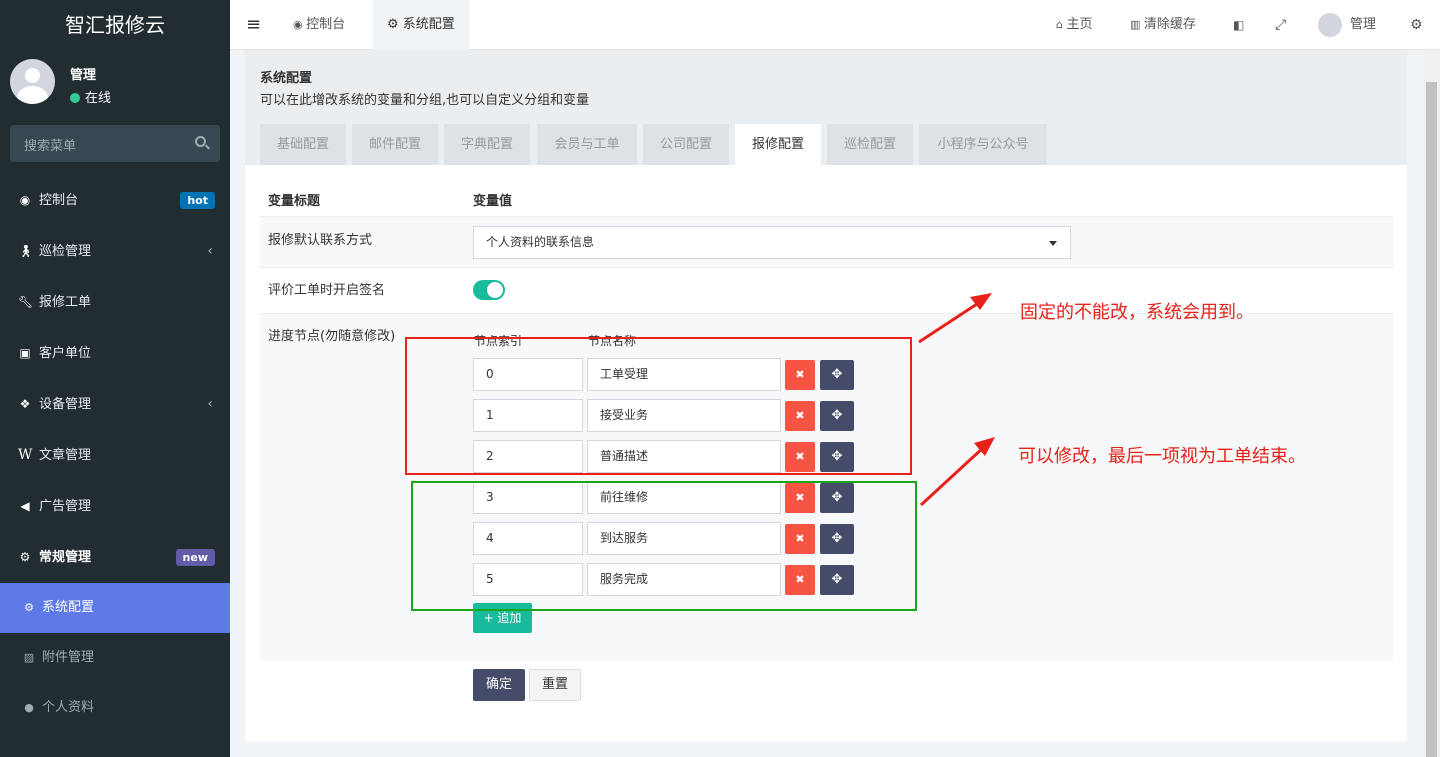 The width and height of the screenshot is (1440, 757). I want to click on tab-dictionary: 字典配置, so click(487, 144).